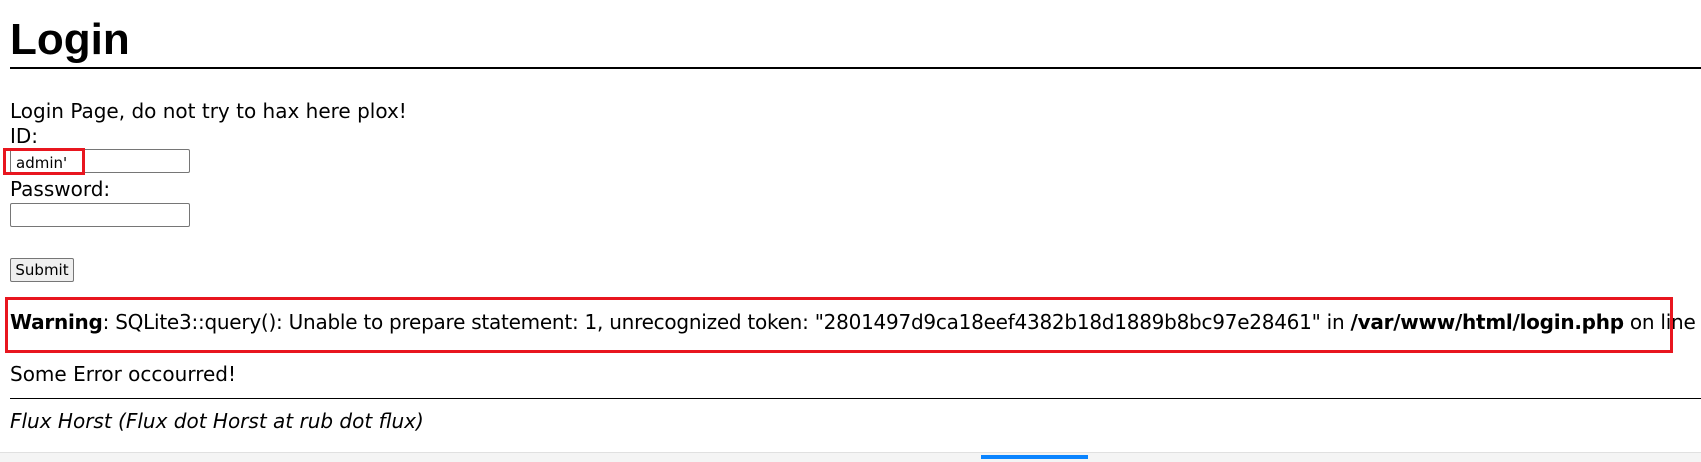 This screenshot has height=462, width=1701. What do you see at coordinates (70, 39) in the screenshot?
I see `page-title: Login` at bounding box center [70, 39].